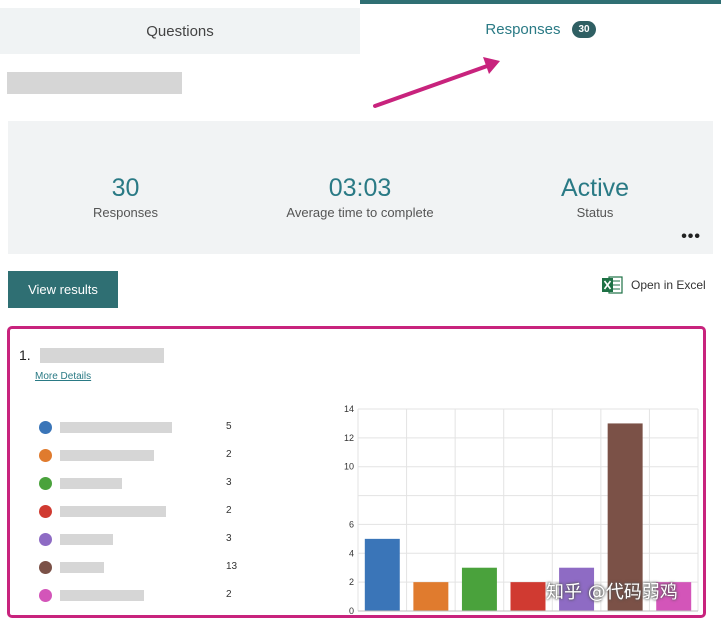  Describe the element at coordinates (612, 592) in the screenshot. I see `watermark: 知乎 @代码弱鸡` at that location.